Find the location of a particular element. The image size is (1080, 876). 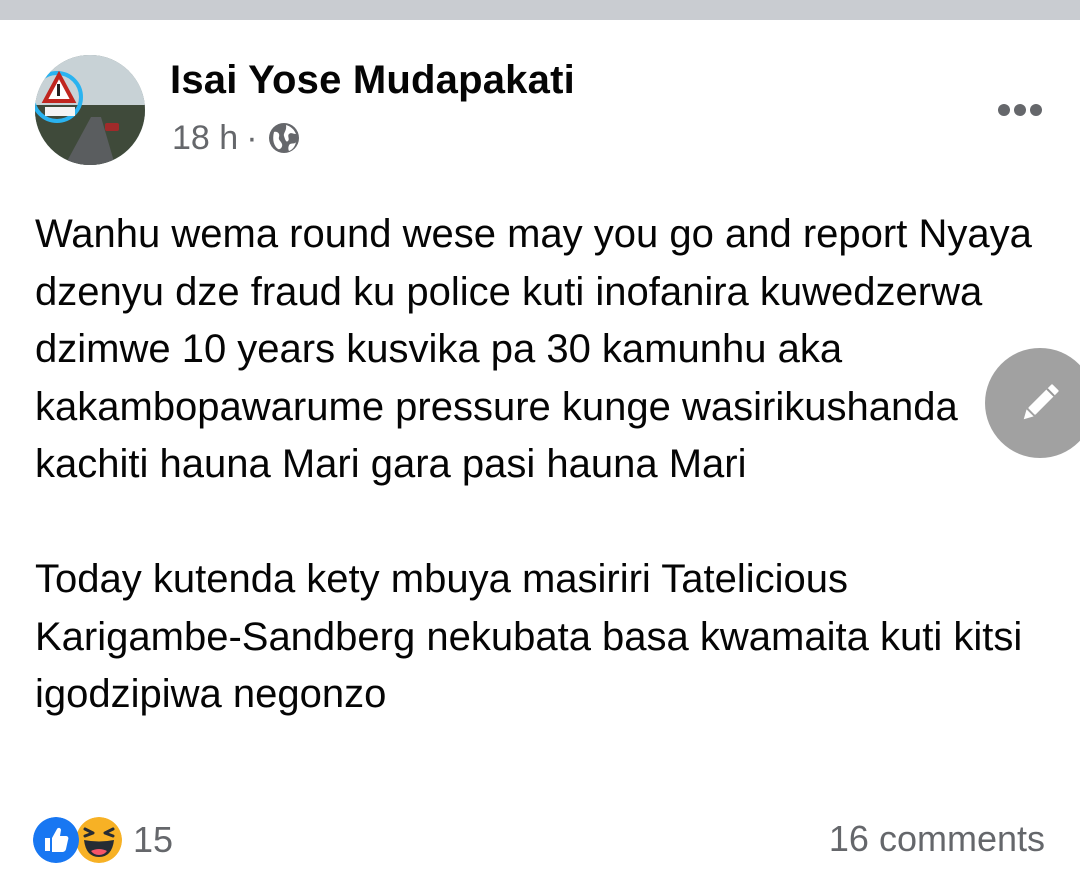

reactions-summary: 15 is located at coordinates (103, 840).